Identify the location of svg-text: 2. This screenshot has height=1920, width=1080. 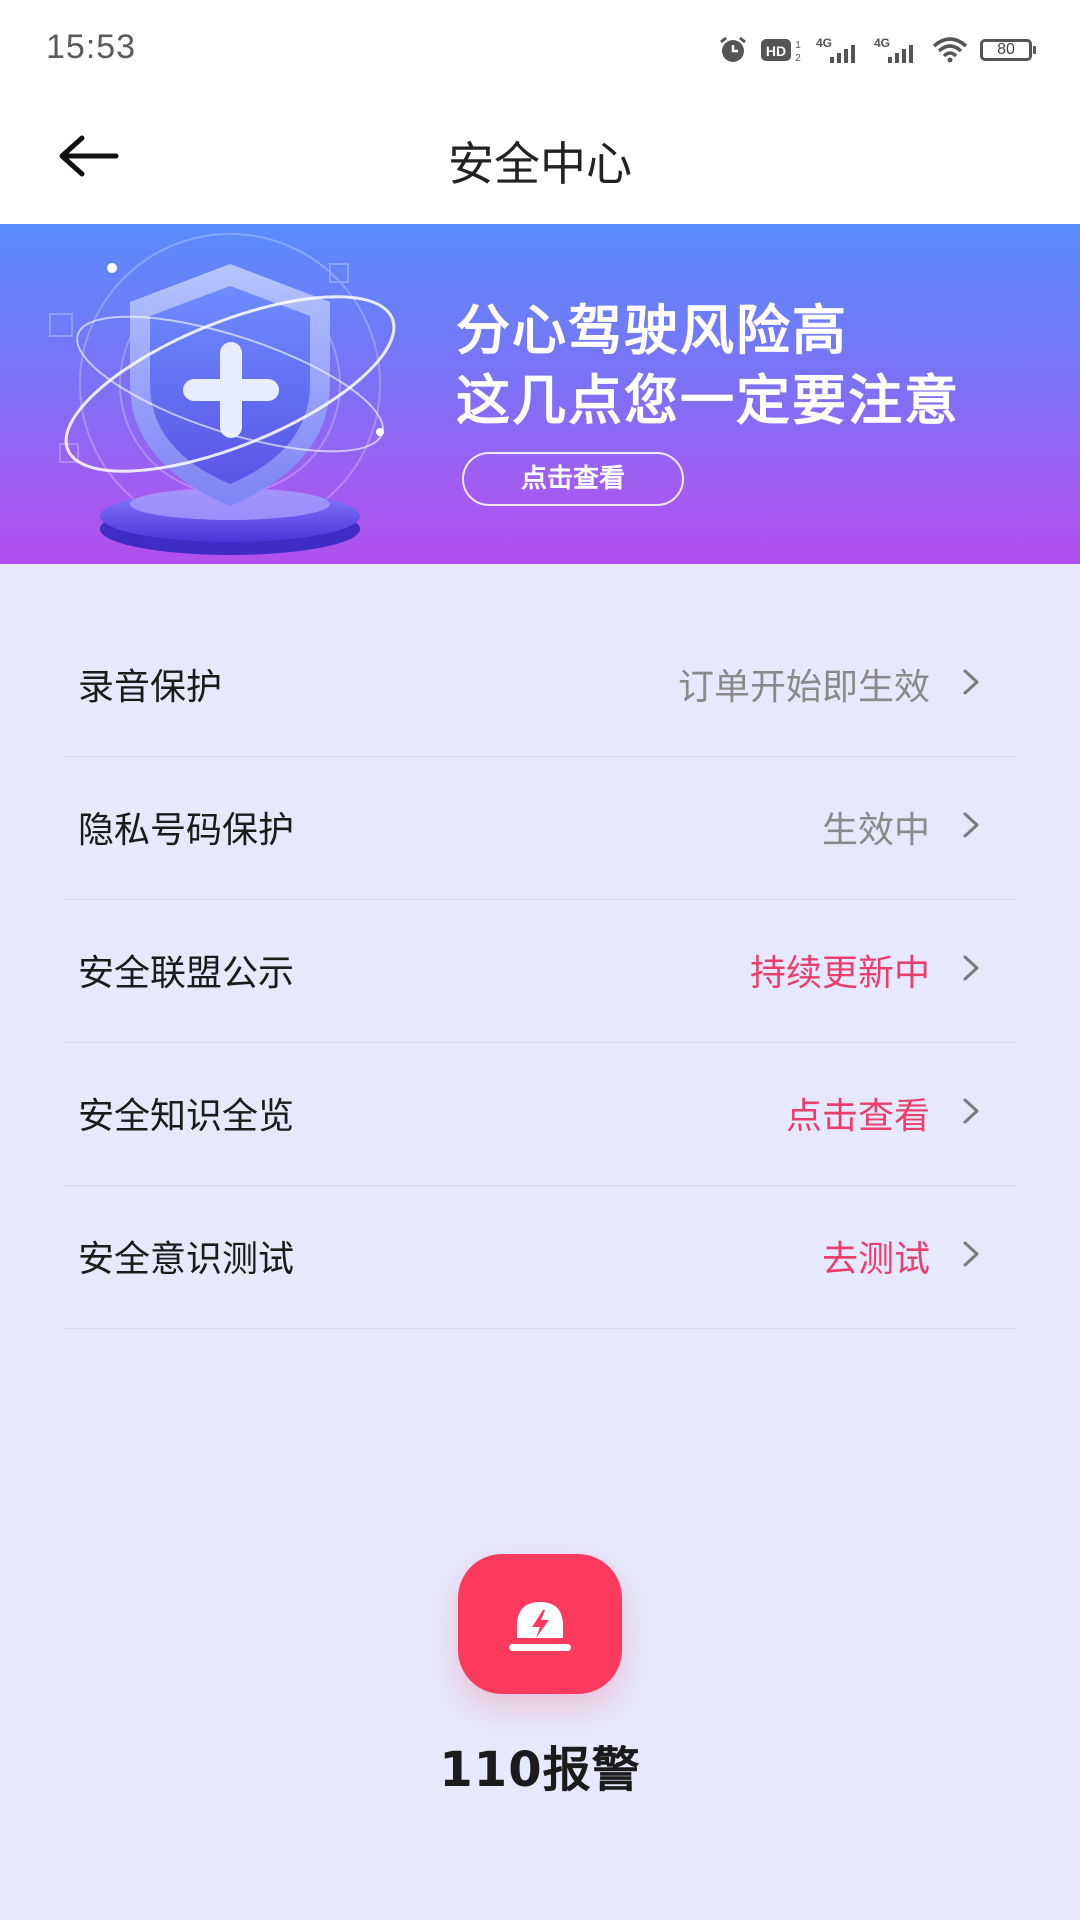
(798, 58).